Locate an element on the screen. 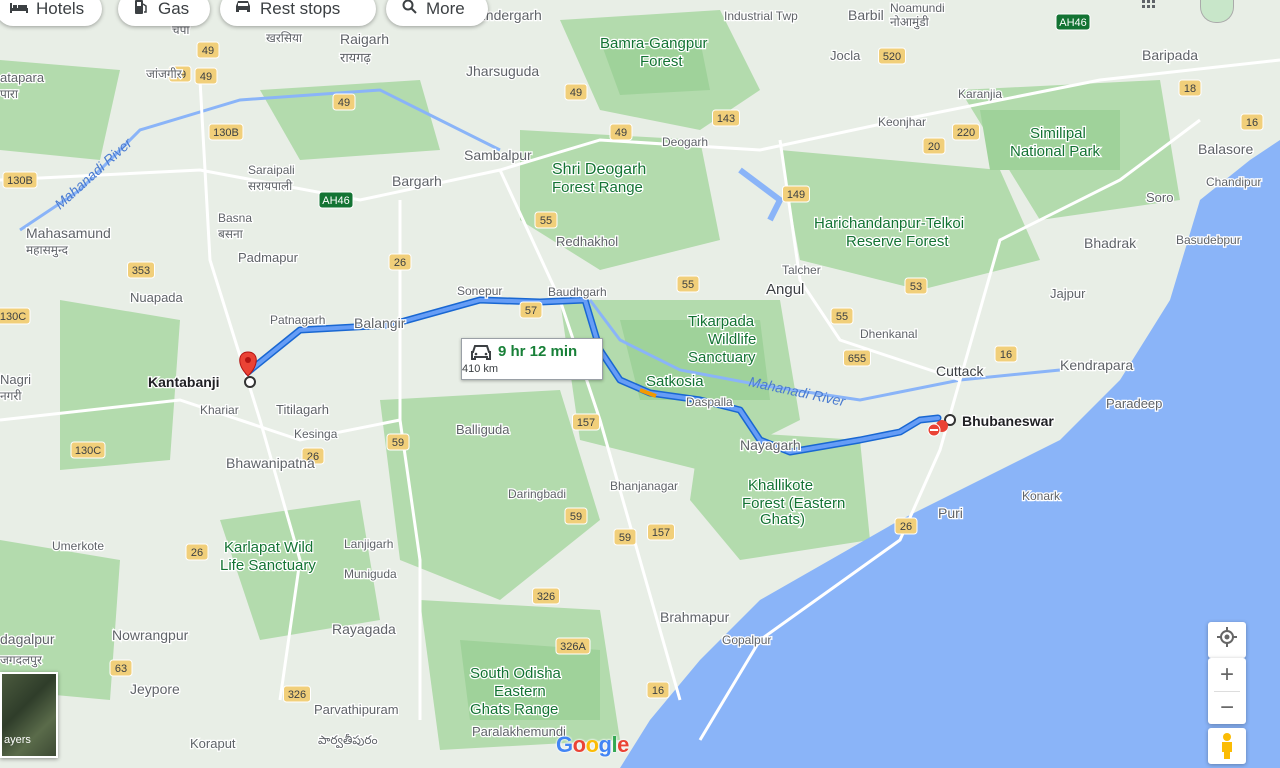  place-label-dhenkanal: Dhenkanal is located at coordinates (888, 334).